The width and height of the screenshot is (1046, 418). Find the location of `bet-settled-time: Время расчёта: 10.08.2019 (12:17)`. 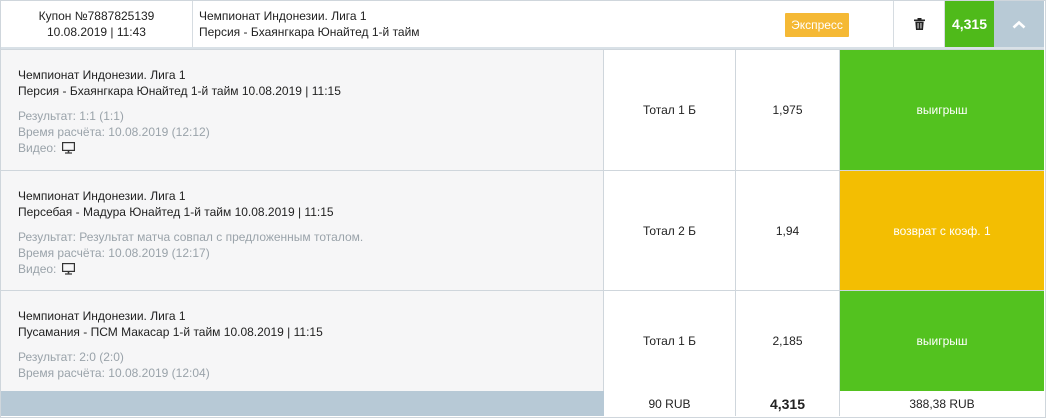

bet-settled-time: Время расчёта: 10.08.2019 (12:17) is located at coordinates (114, 253).